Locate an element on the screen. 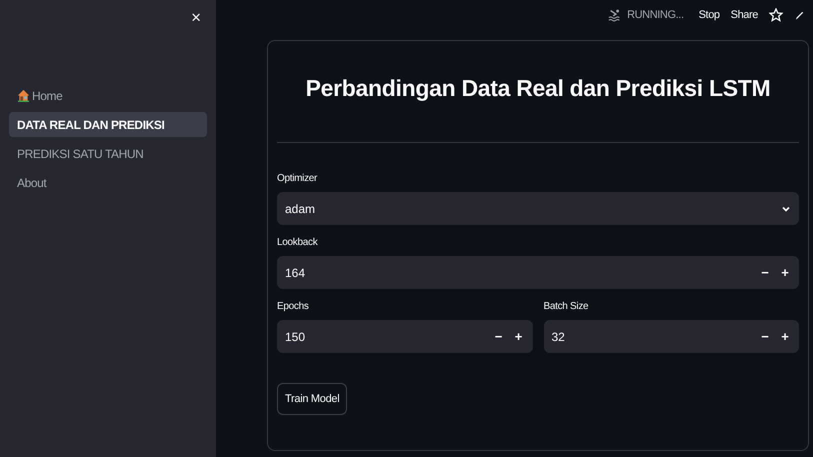 The image size is (813, 457). nav-link: About is located at coordinates (108, 182).